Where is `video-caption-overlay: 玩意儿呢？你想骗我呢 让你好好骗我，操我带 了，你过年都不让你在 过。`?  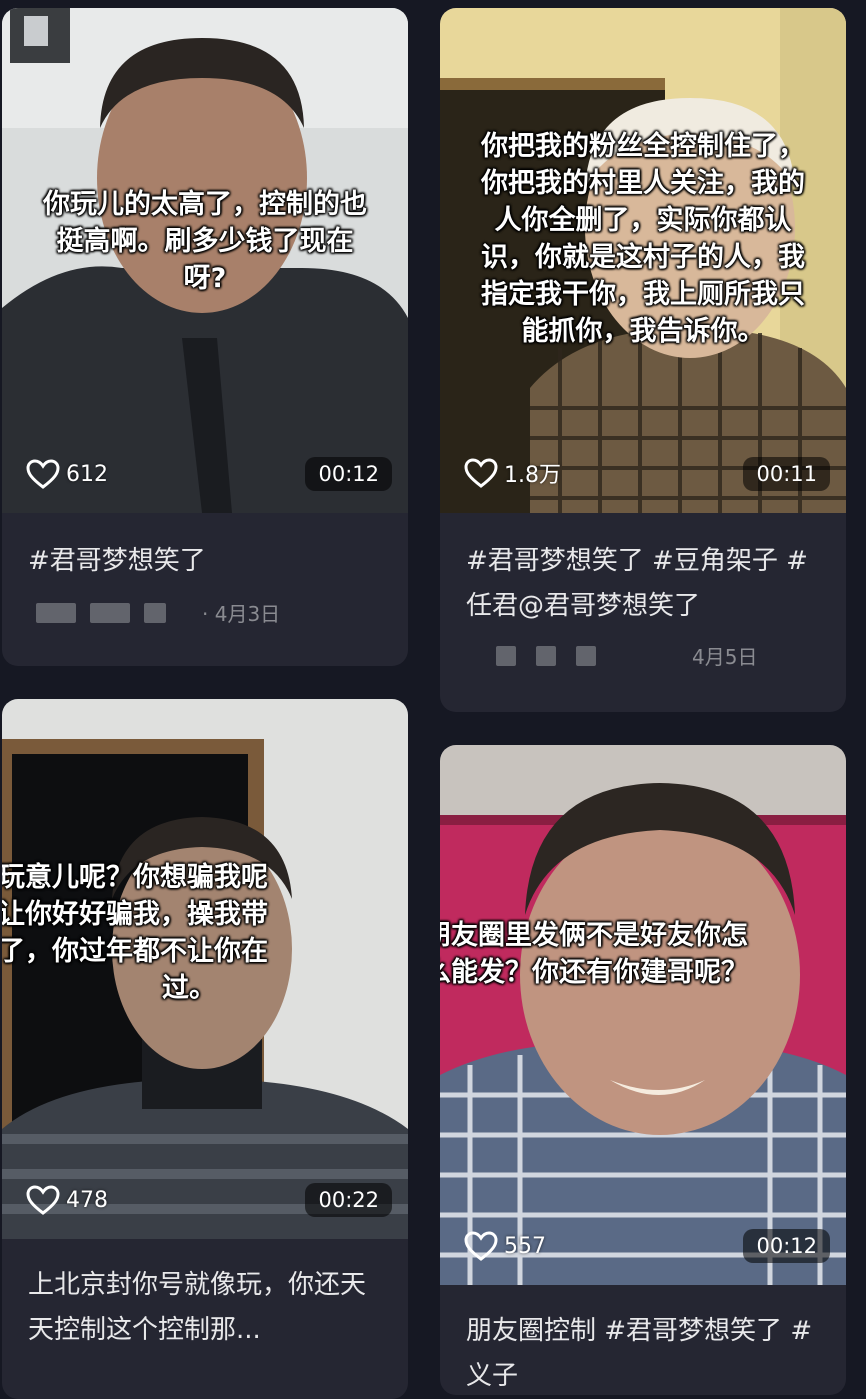
video-caption-overlay: 玩意儿呢？你想骗我呢 让你好好骗我，操我带 了，你过年都不让你在 过。 is located at coordinates (135, 933).